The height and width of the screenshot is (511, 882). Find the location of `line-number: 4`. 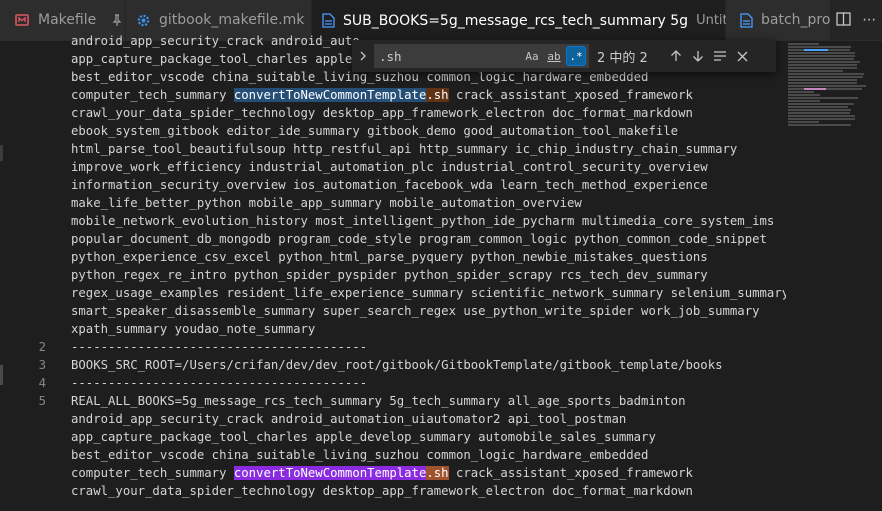

line-number: 4 is located at coordinates (42, 383).